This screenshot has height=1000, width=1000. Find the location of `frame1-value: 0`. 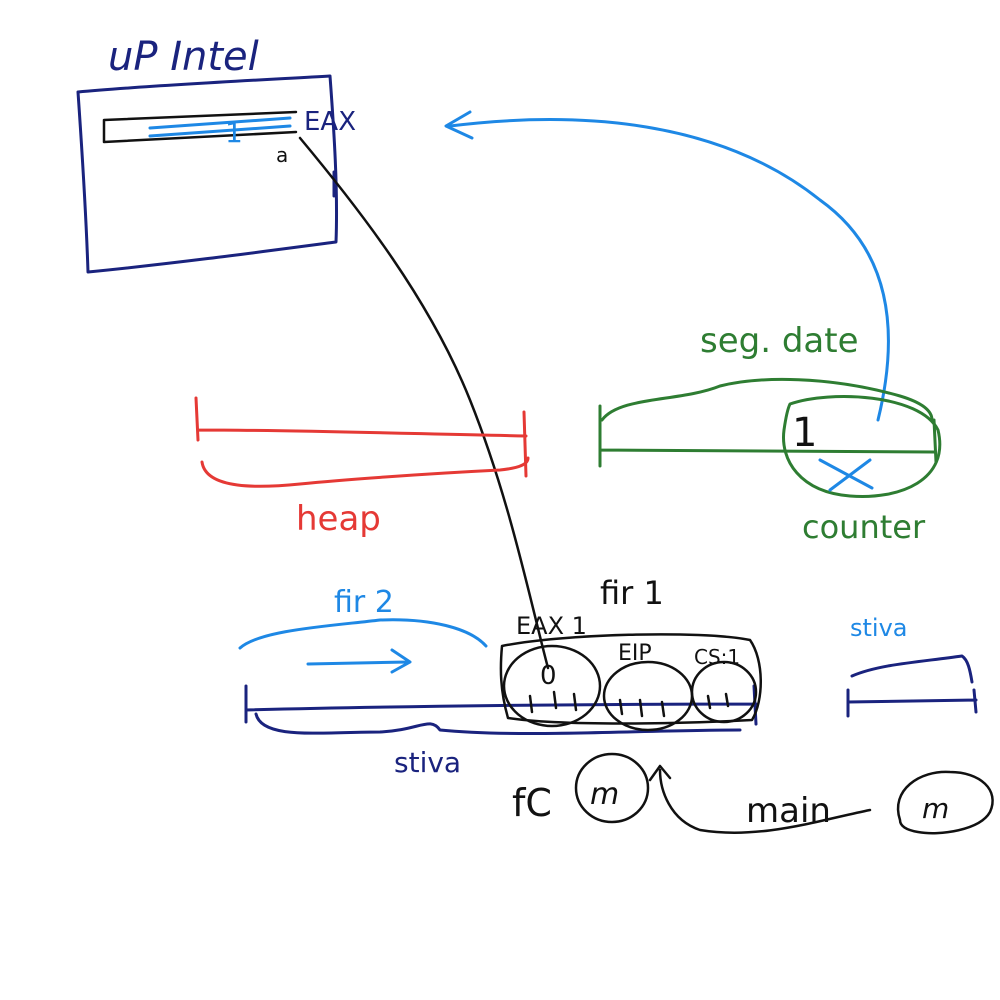

frame1-value: 0 is located at coordinates (548, 676).